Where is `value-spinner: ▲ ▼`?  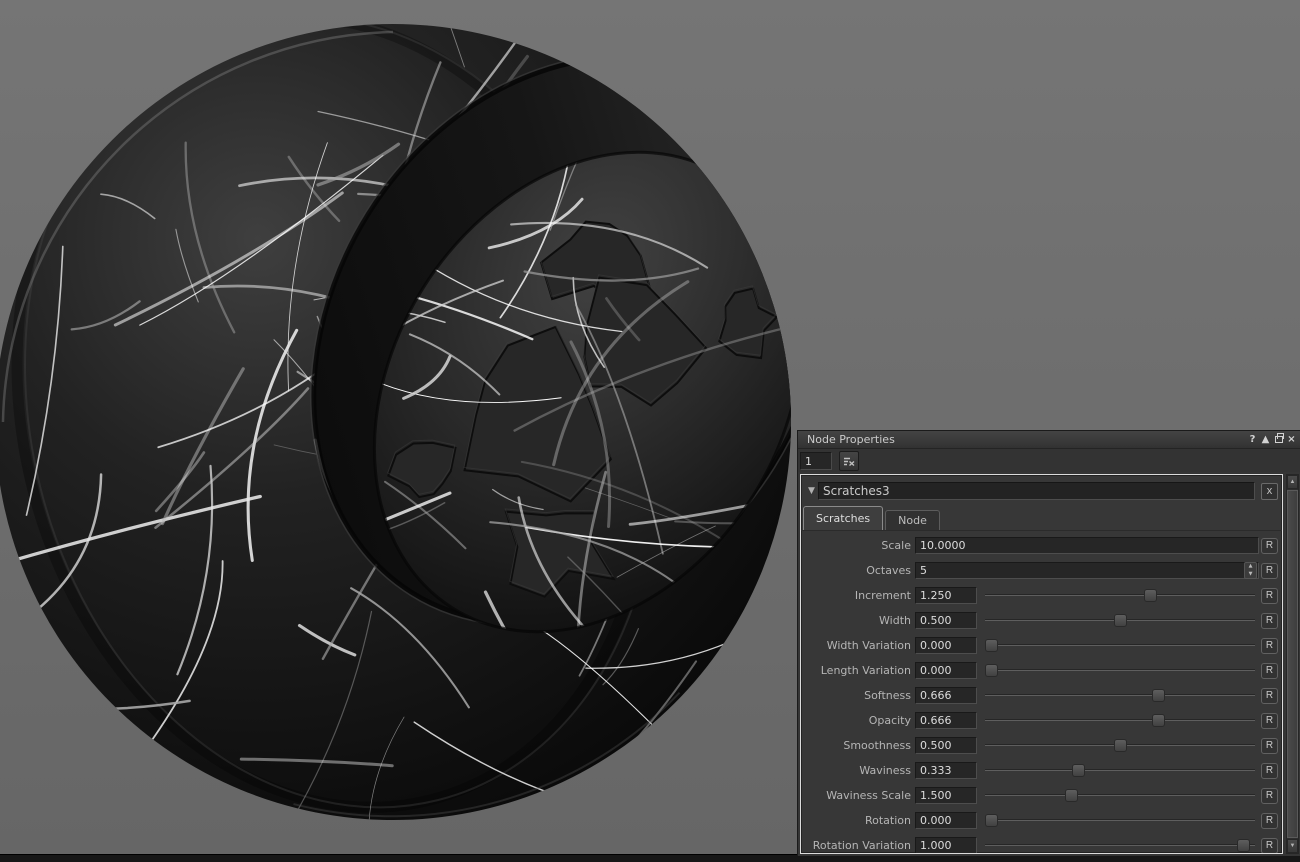
value-spinner: ▲ ▼ is located at coordinates (1250, 570).